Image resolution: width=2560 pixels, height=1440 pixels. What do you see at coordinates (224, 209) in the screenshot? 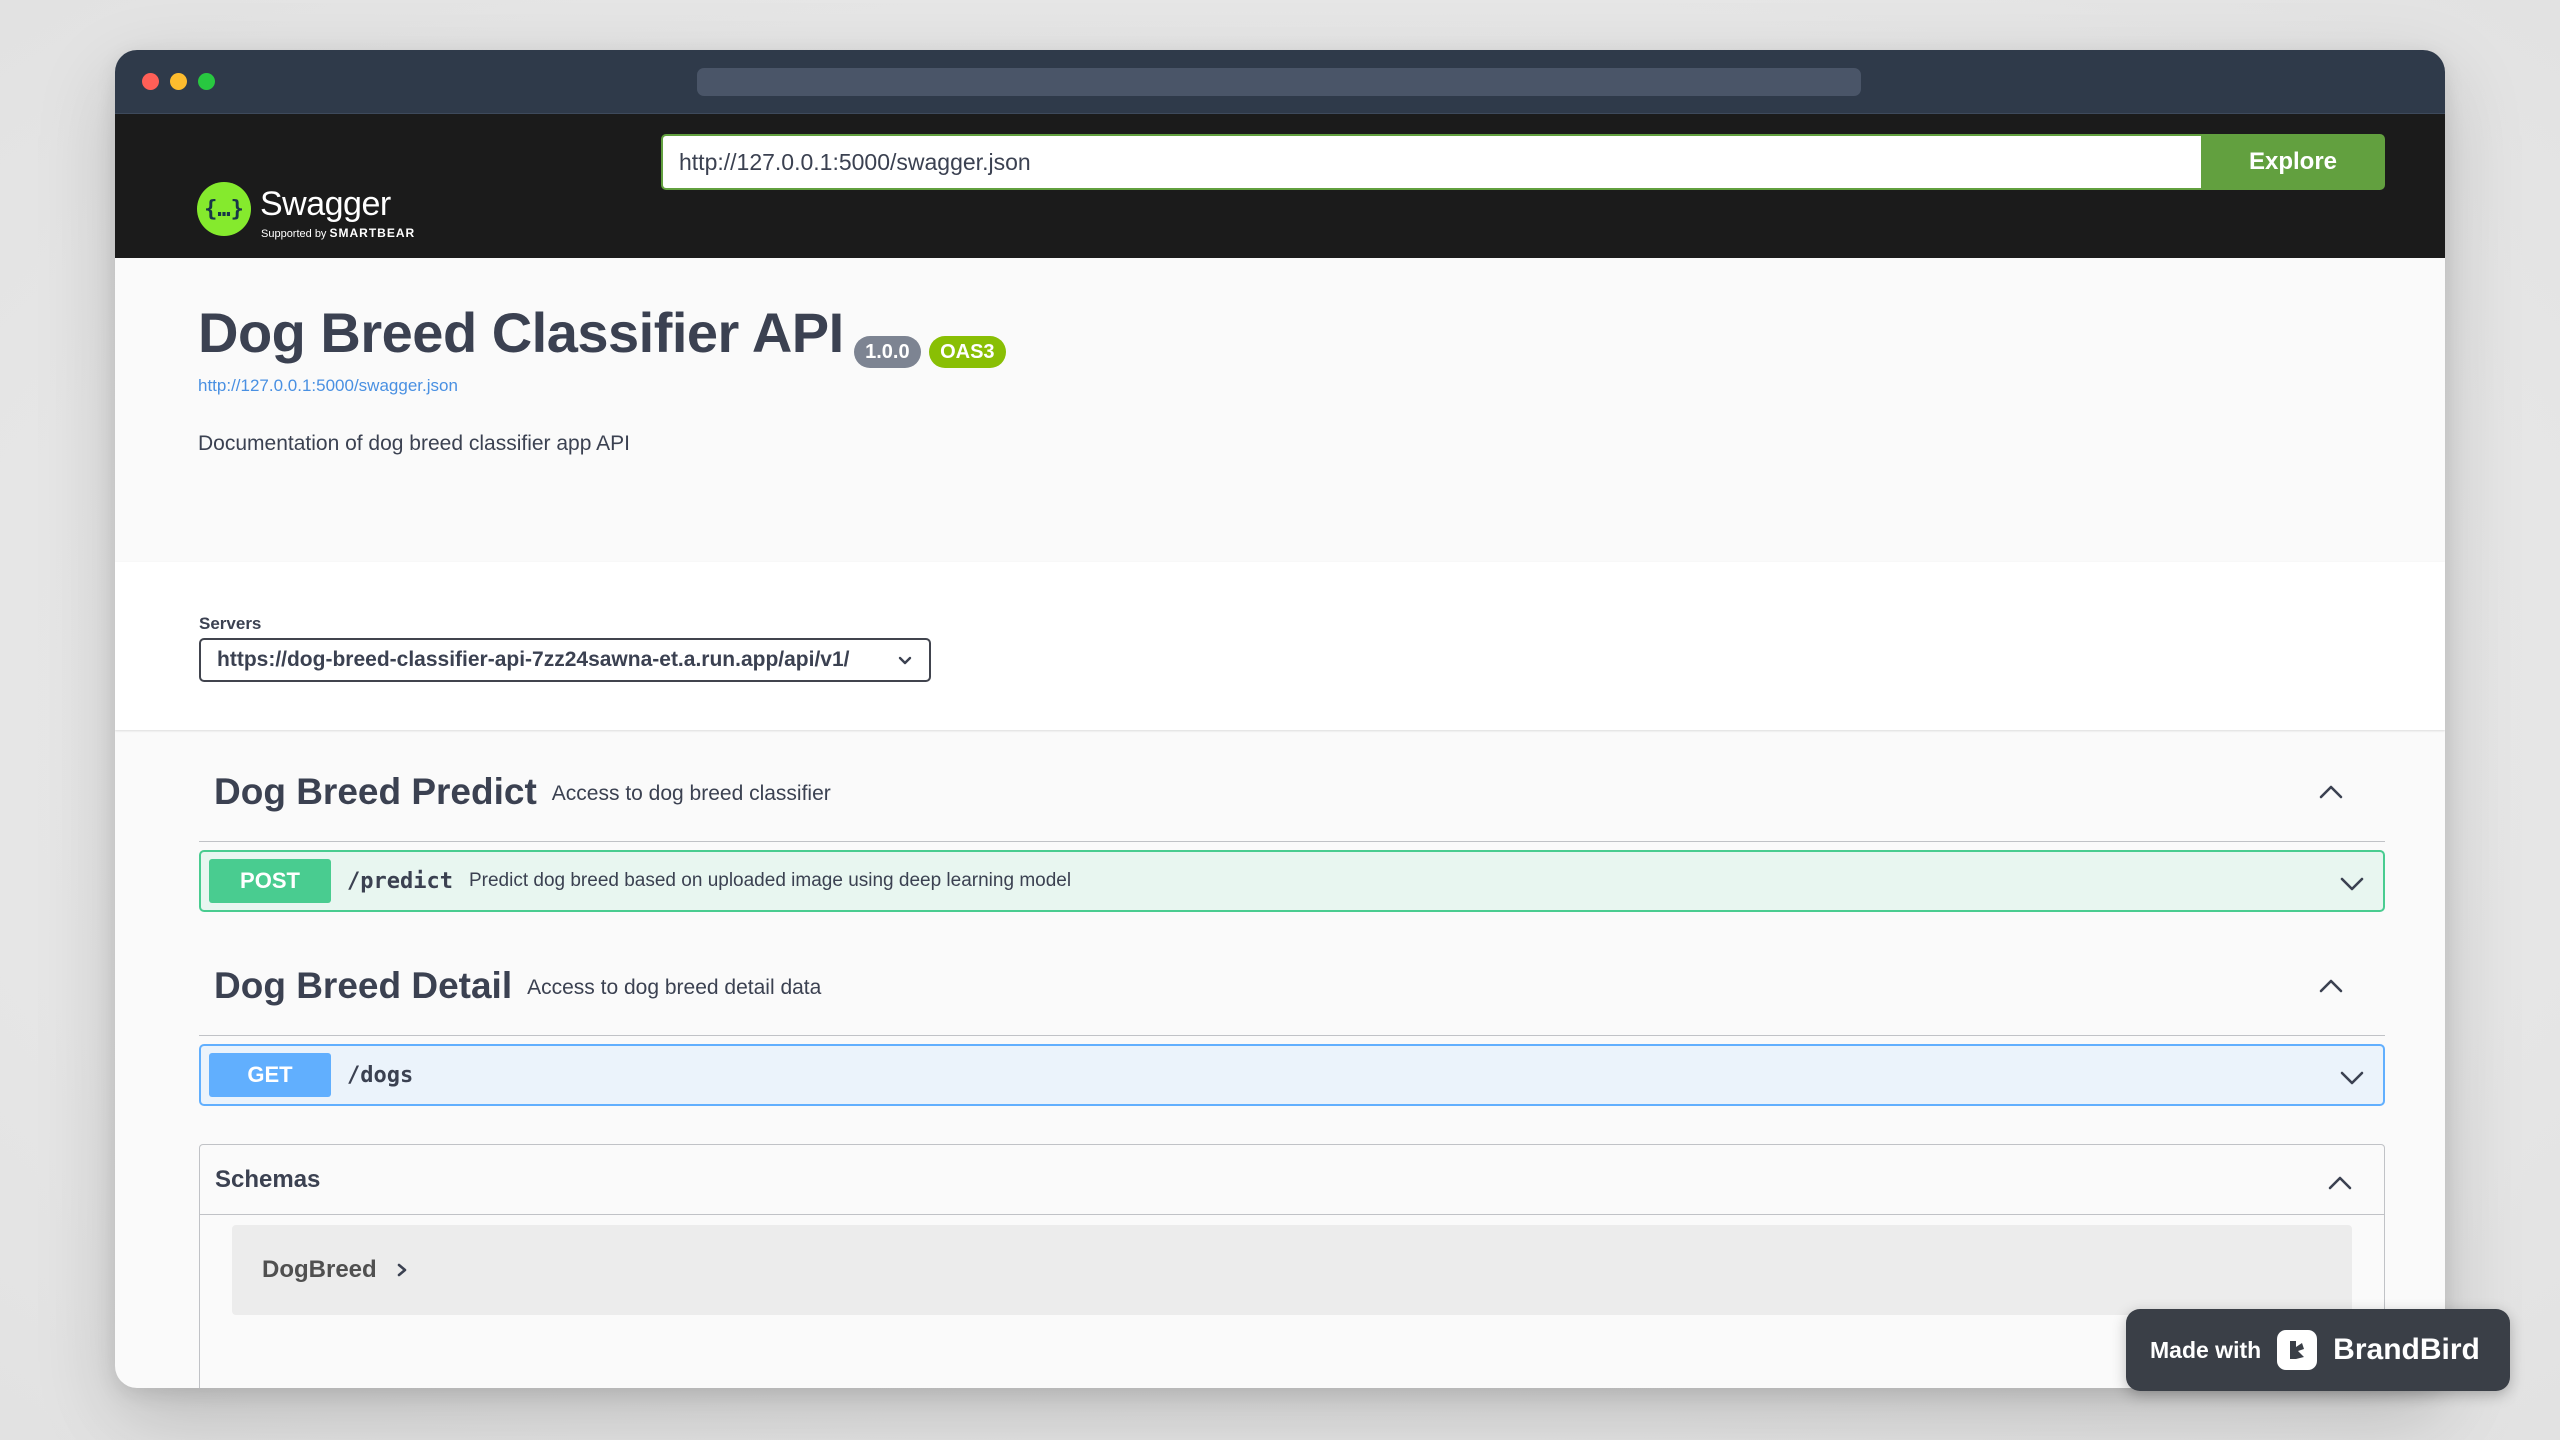
I see `swagger-logo-icon: {…}` at bounding box center [224, 209].